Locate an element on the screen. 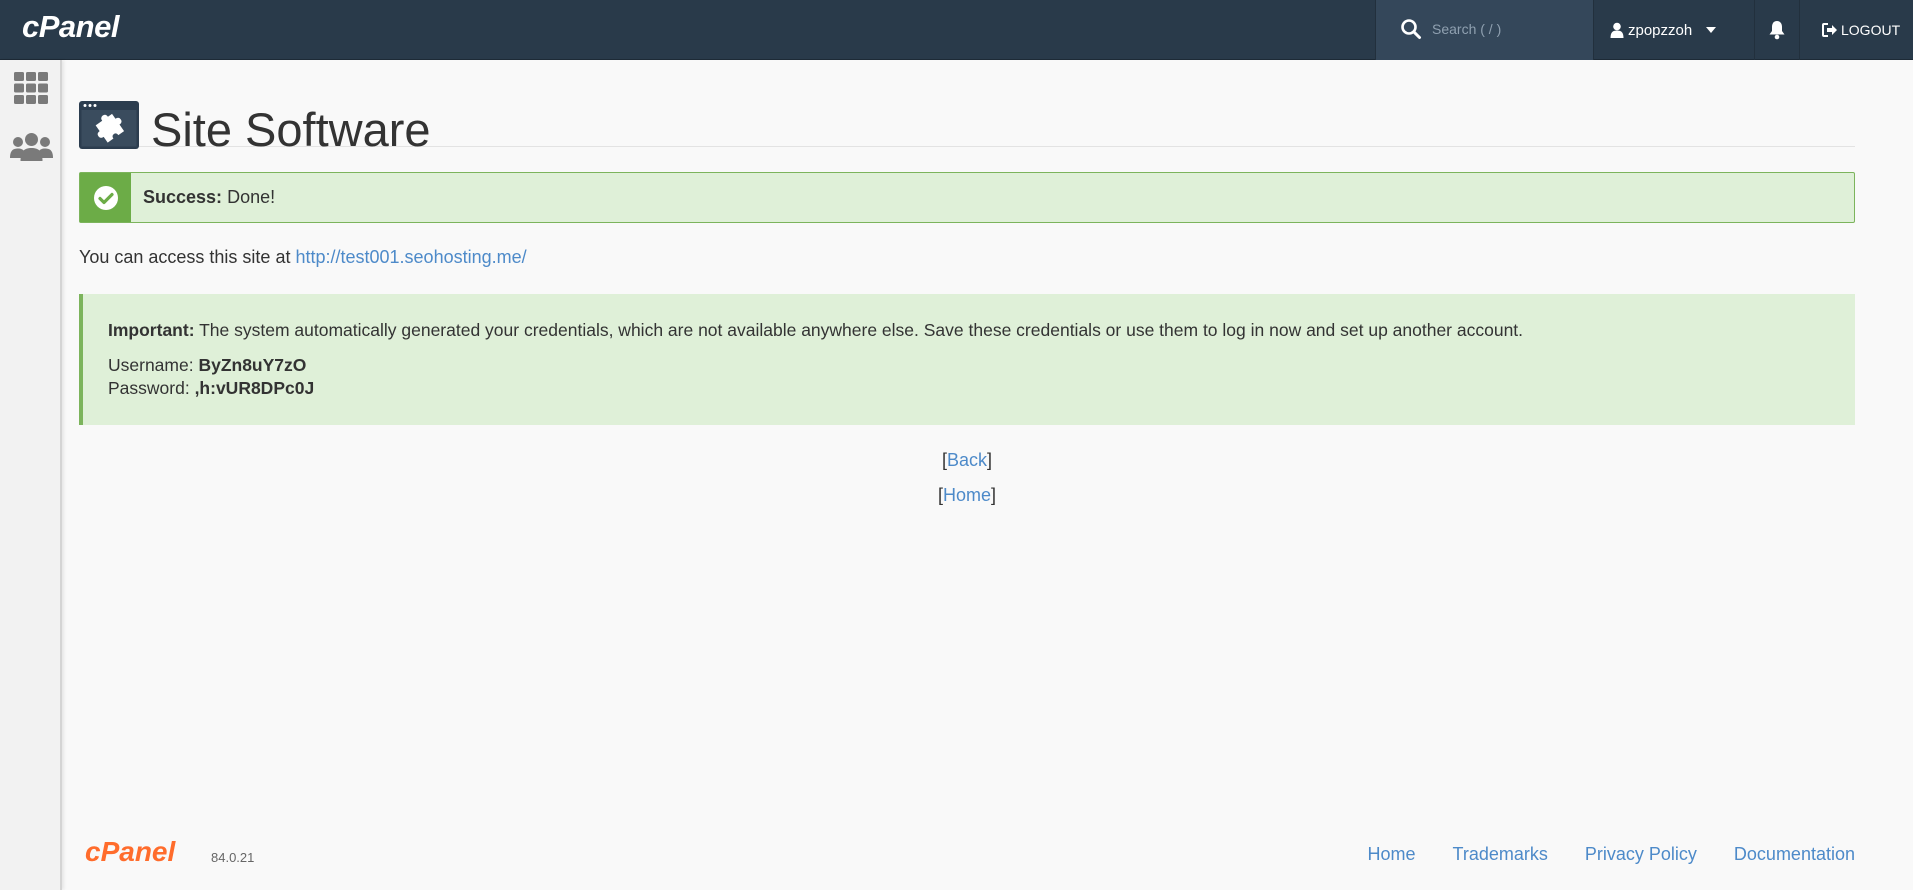  username-line: Username: ByZn8uY7zO is located at coordinates (207, 365).